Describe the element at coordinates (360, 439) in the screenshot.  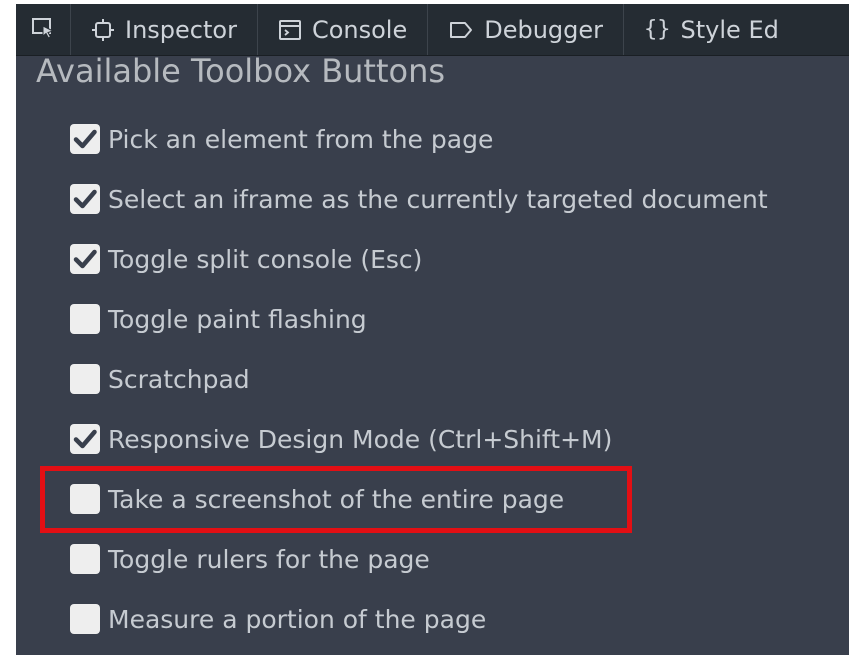
I see `option-label: Responsive Design Mode (Ctrl+Shift+M)` at that location.